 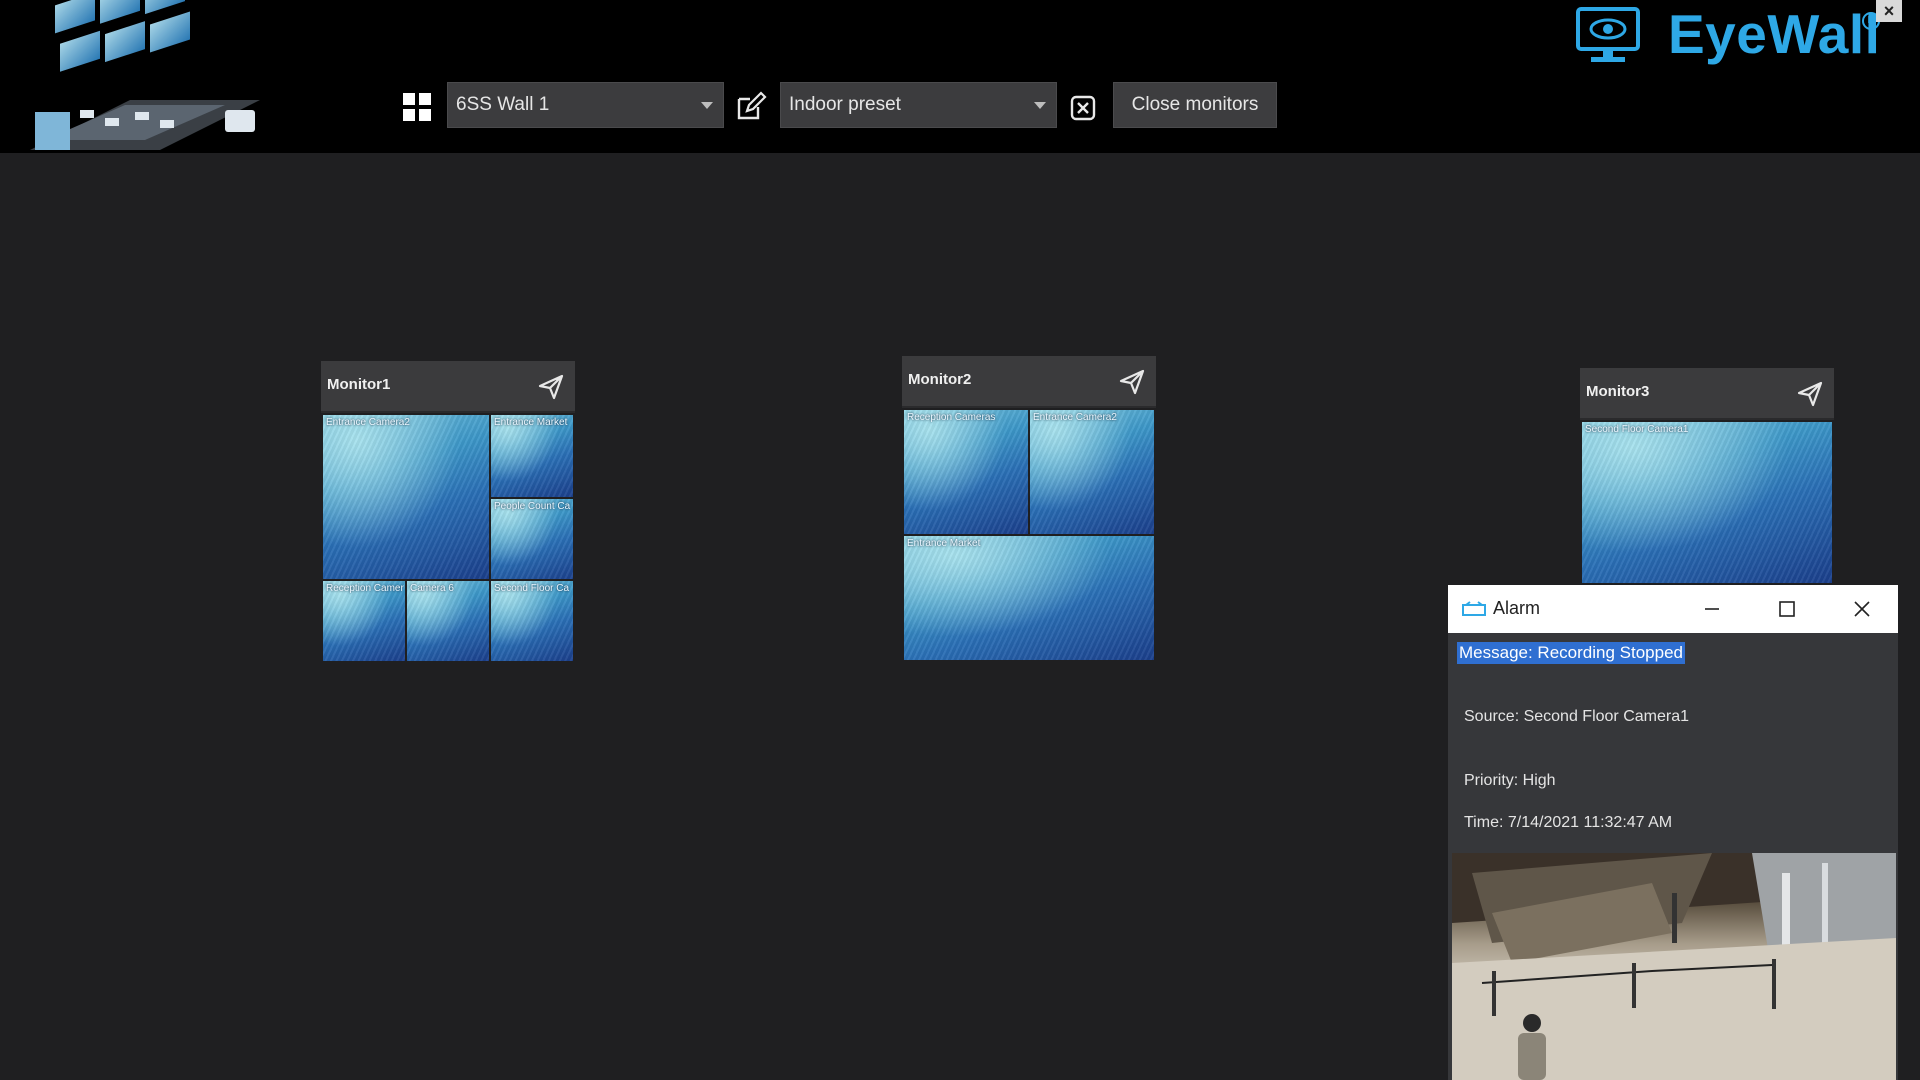 What do you see at coordinates (966, 472) in the screenshot?
I see `camera-tile: Reception Cameras` at bounding box center [966, 472].